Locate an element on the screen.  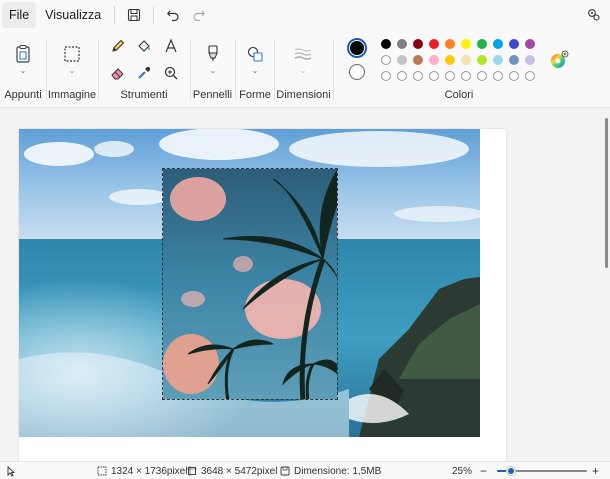
selection-size-text: 1324 × 1736pixel is located at coordinates (149, 471).